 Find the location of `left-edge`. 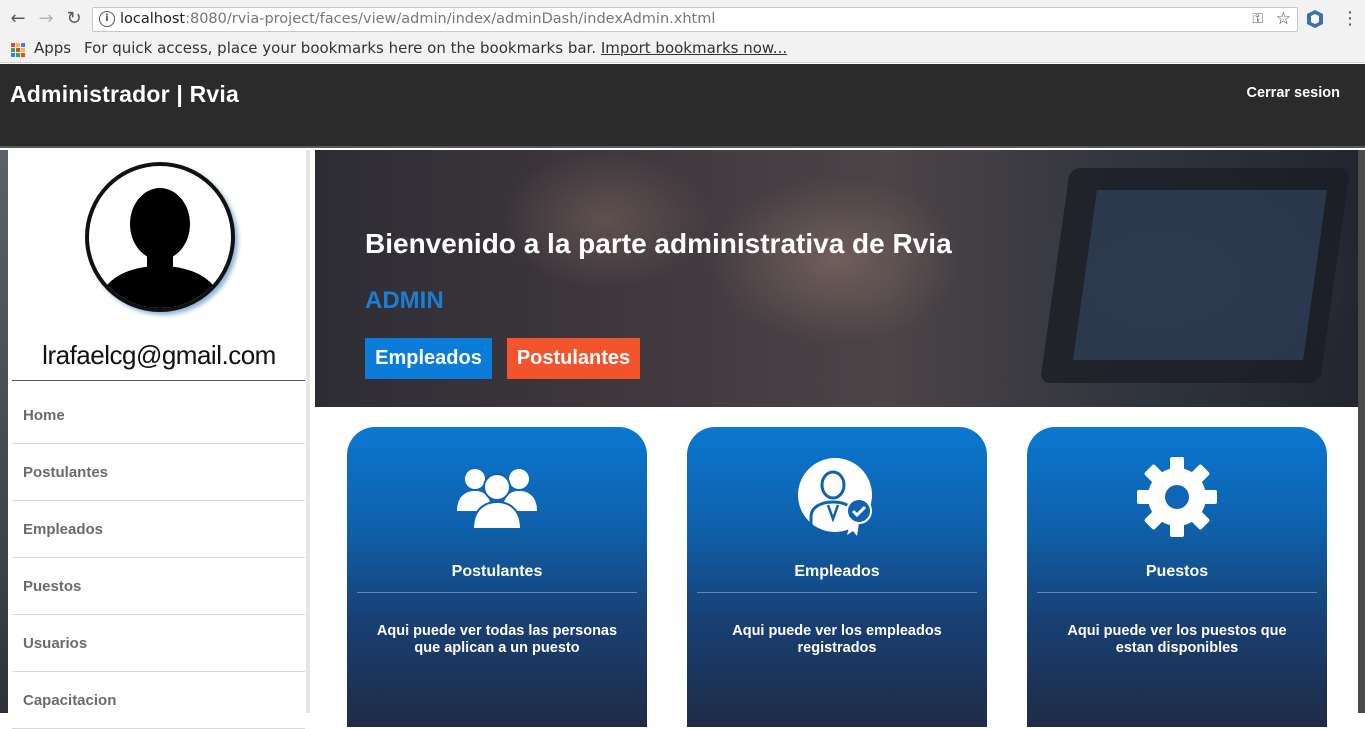

left-edge is located at coordinates (4, 431).